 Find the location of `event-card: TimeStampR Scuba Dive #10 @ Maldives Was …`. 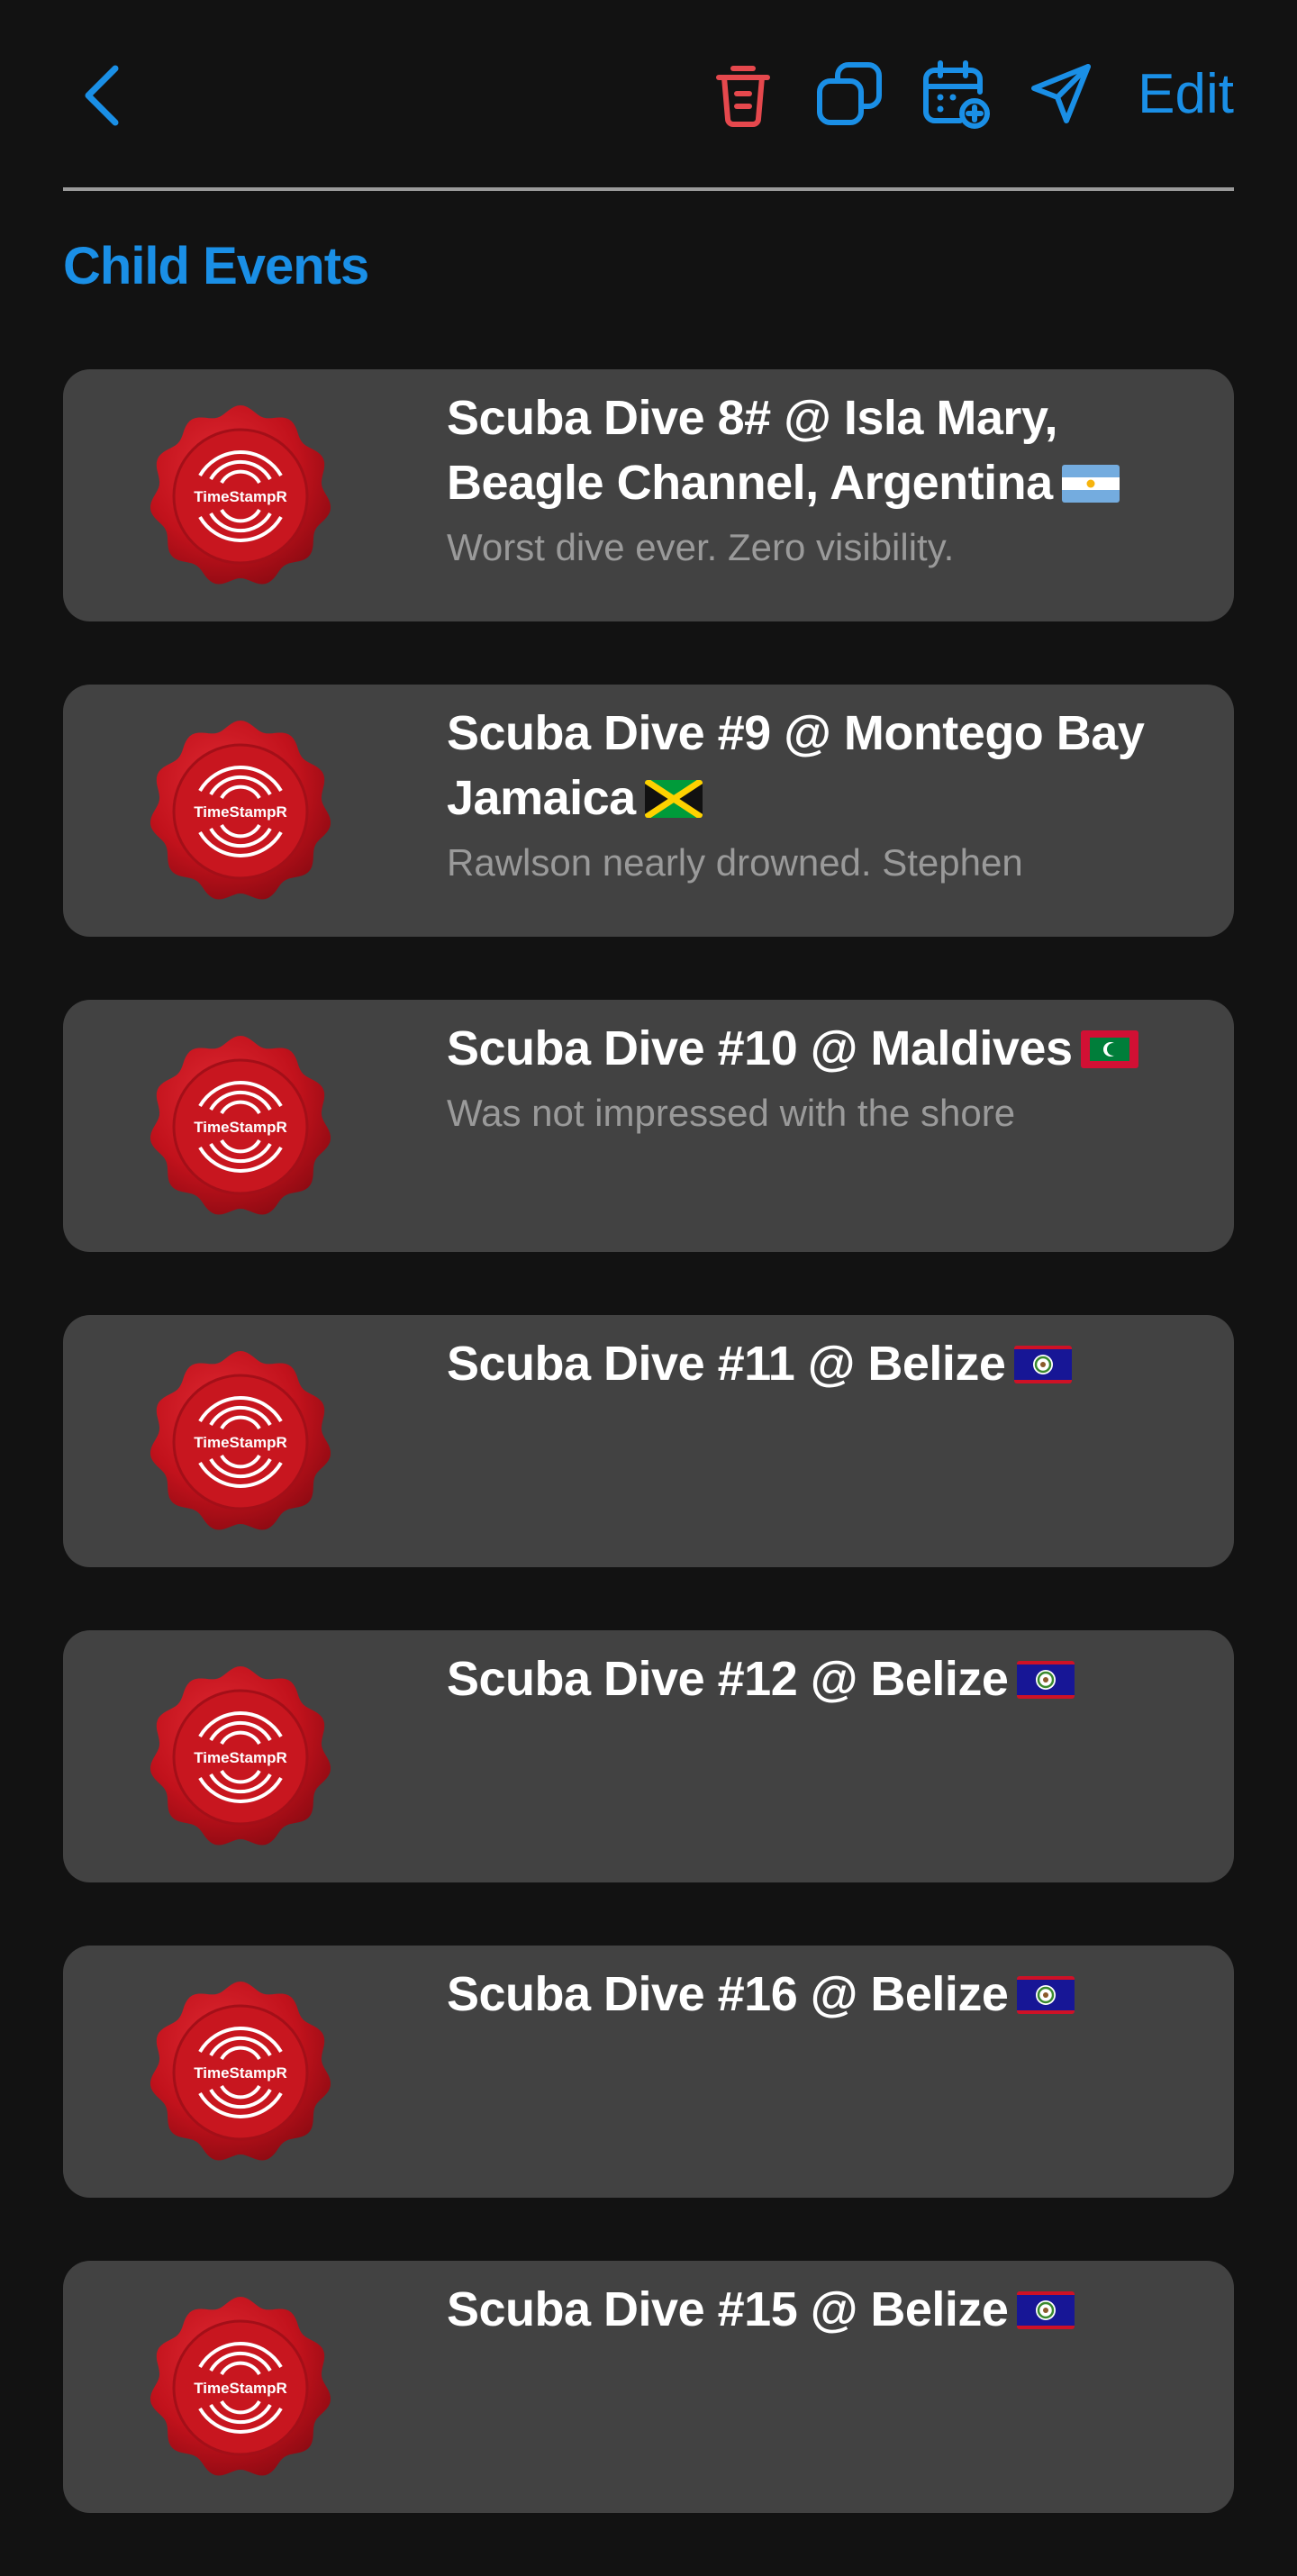

event-card: TimeStampR Scuba Dive #10 @ Maldives Was … is located at coordinates (648, 1126).